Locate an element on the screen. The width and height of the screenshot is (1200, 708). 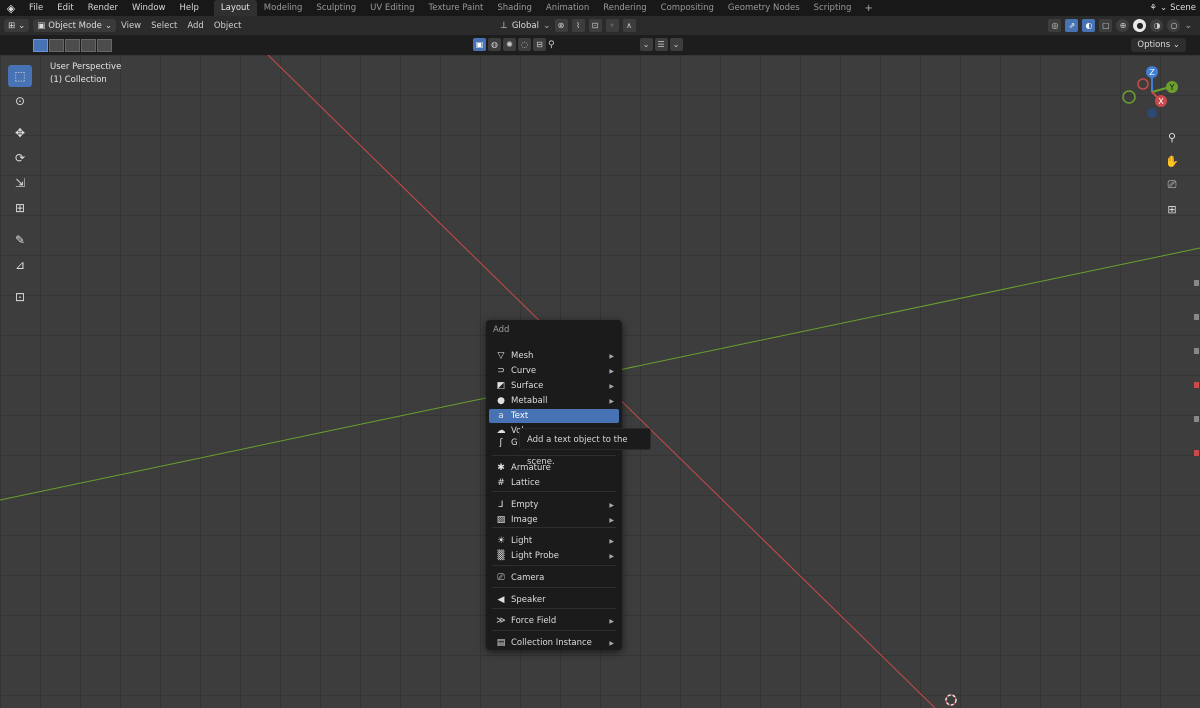
tab-compositing: Compositing is located at coordinates (687, 8).